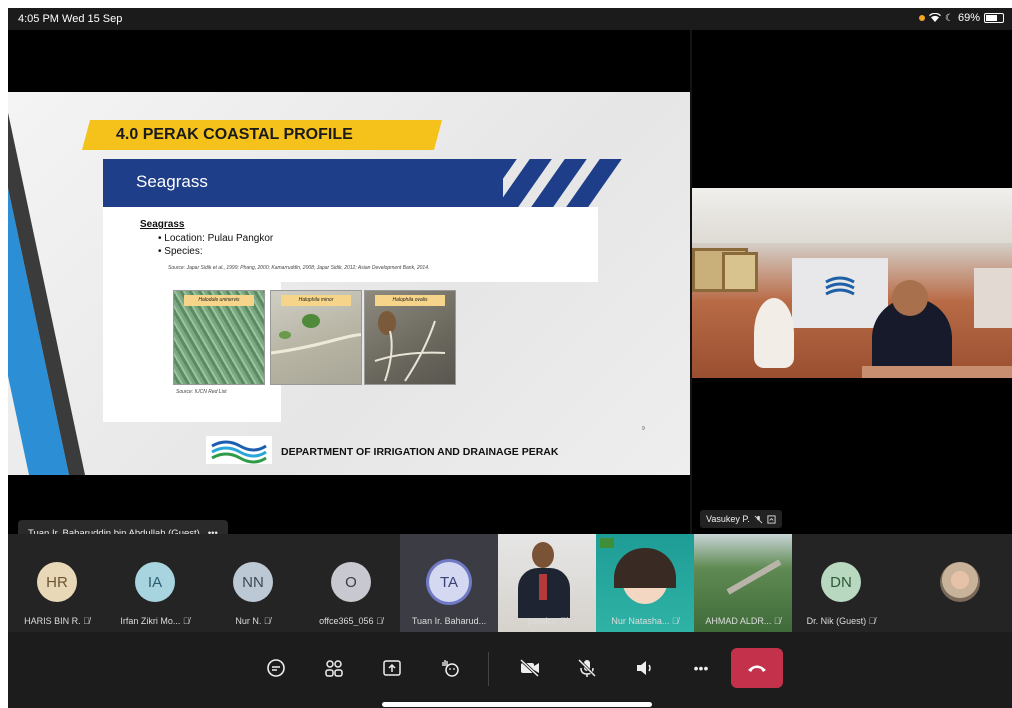  I want to click on battery-percent: 69%, so click(968, 18).